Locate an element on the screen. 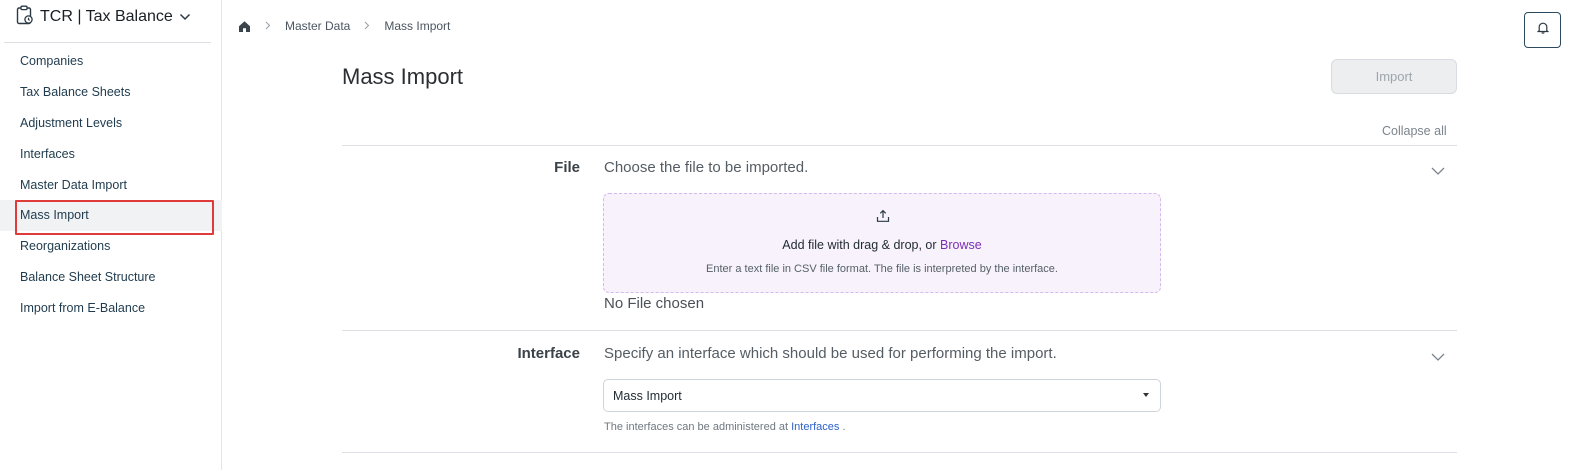 The image size is (1582, 470). home-icon is located at coordinates (244, 26).